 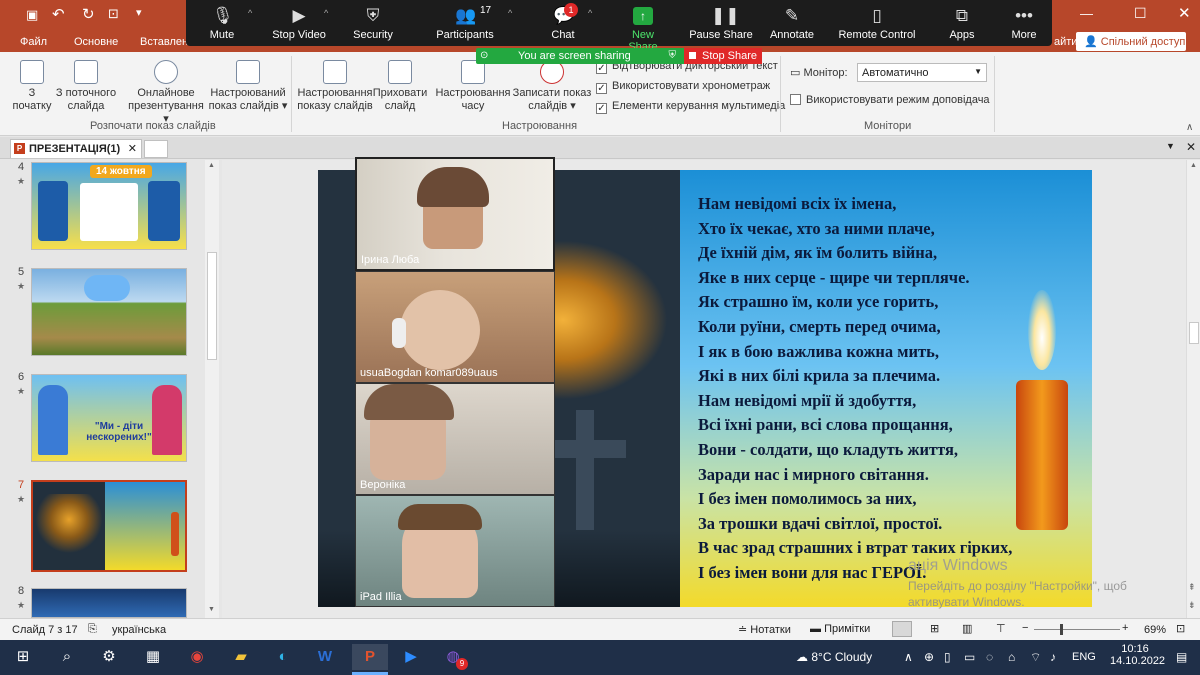 What do you see at coordinates (335, 86) in the screenshot?
I see `setup-slideshow-button: Настроювання показу слайдів` at bounding box center [335, 86].